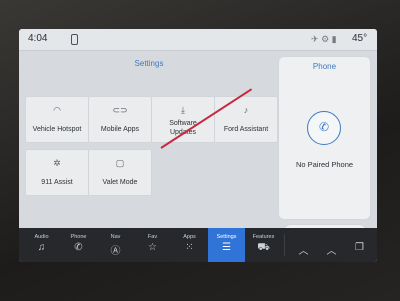 The width and height of the screenshot is (400, 301). I want to click on tile-label: Ford Assistant, so click(246, 129).